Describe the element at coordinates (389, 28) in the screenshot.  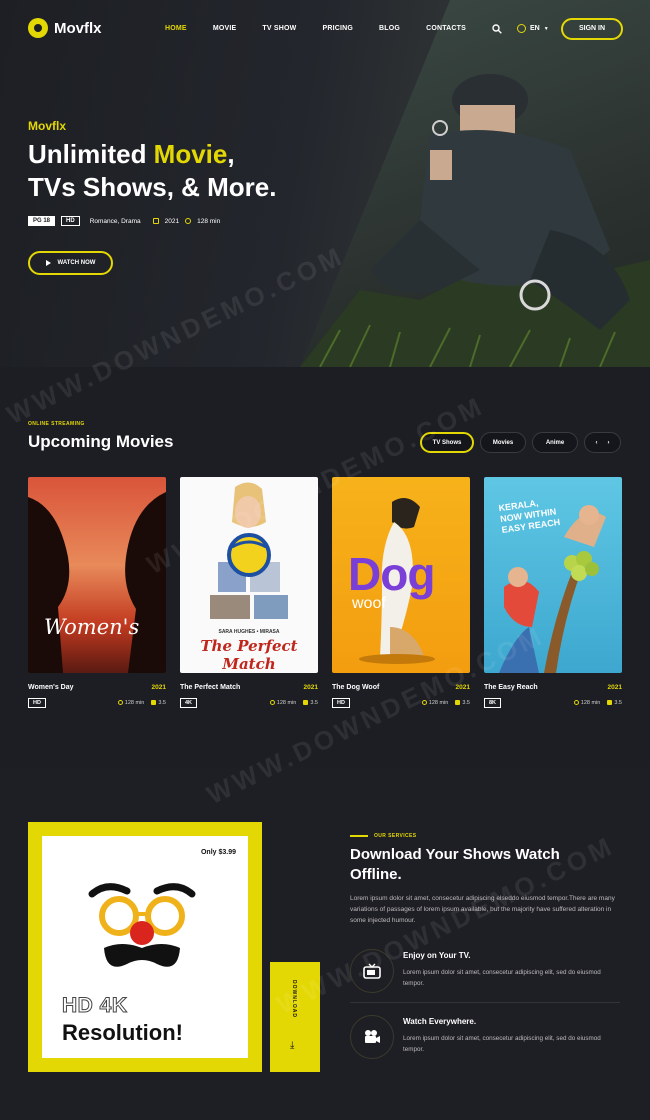
I see `nav-blog: BLOG` at that location.